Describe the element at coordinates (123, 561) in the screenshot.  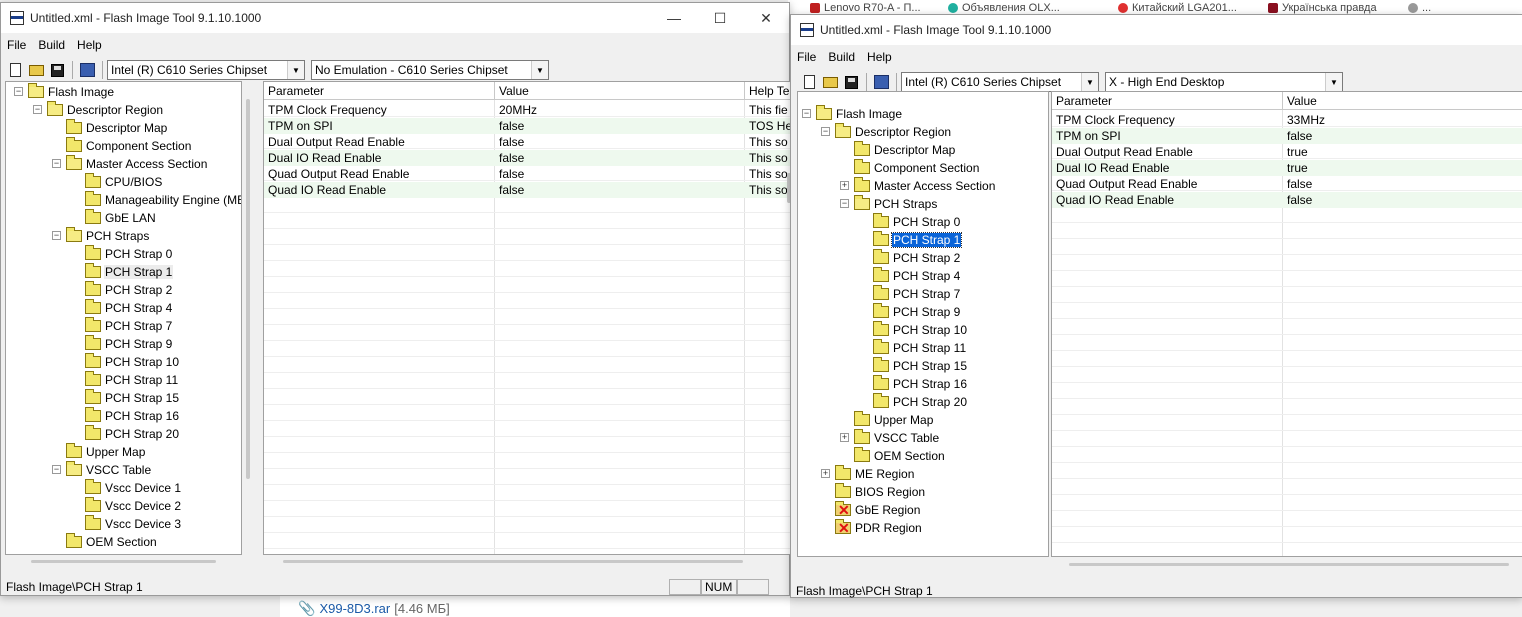
I see `tree-horizontal-scrollbar` at that location.